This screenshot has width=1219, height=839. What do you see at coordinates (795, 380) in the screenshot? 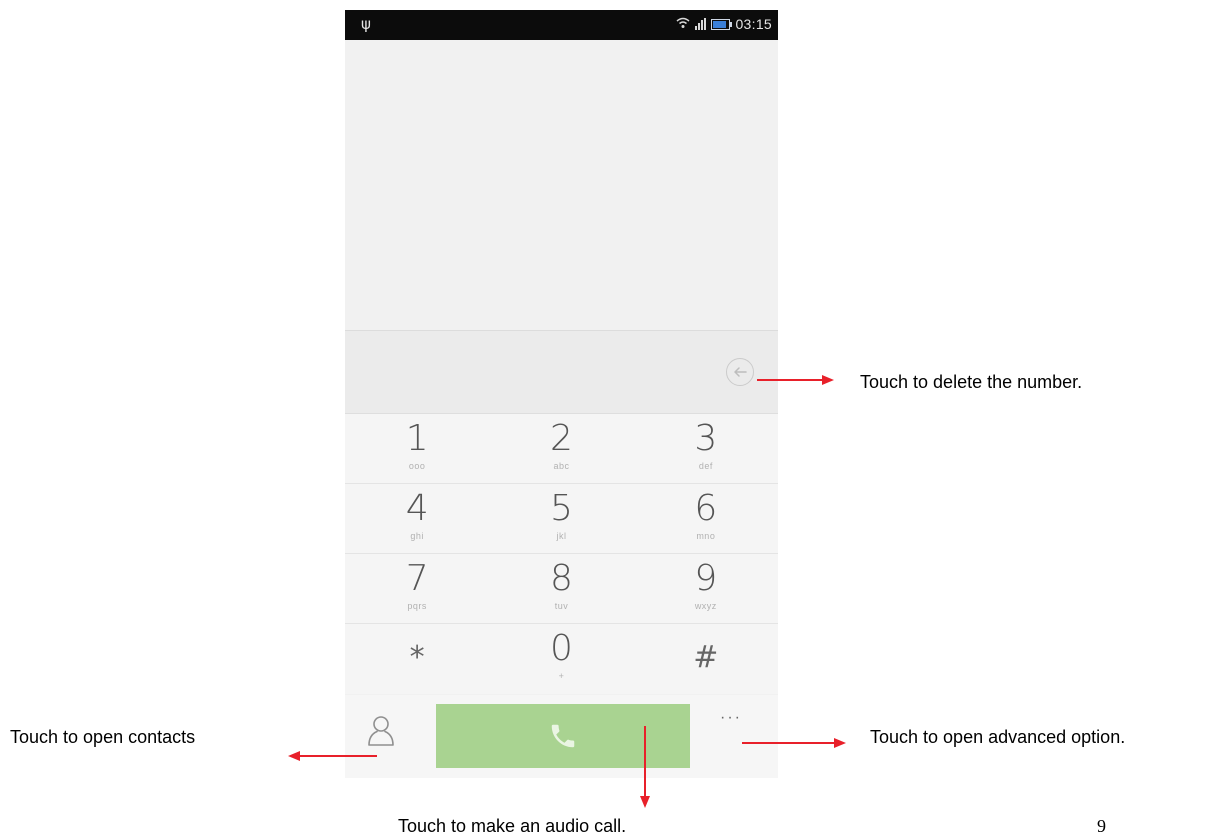
I see `delete-arrow` at bounding box center [795, 380].